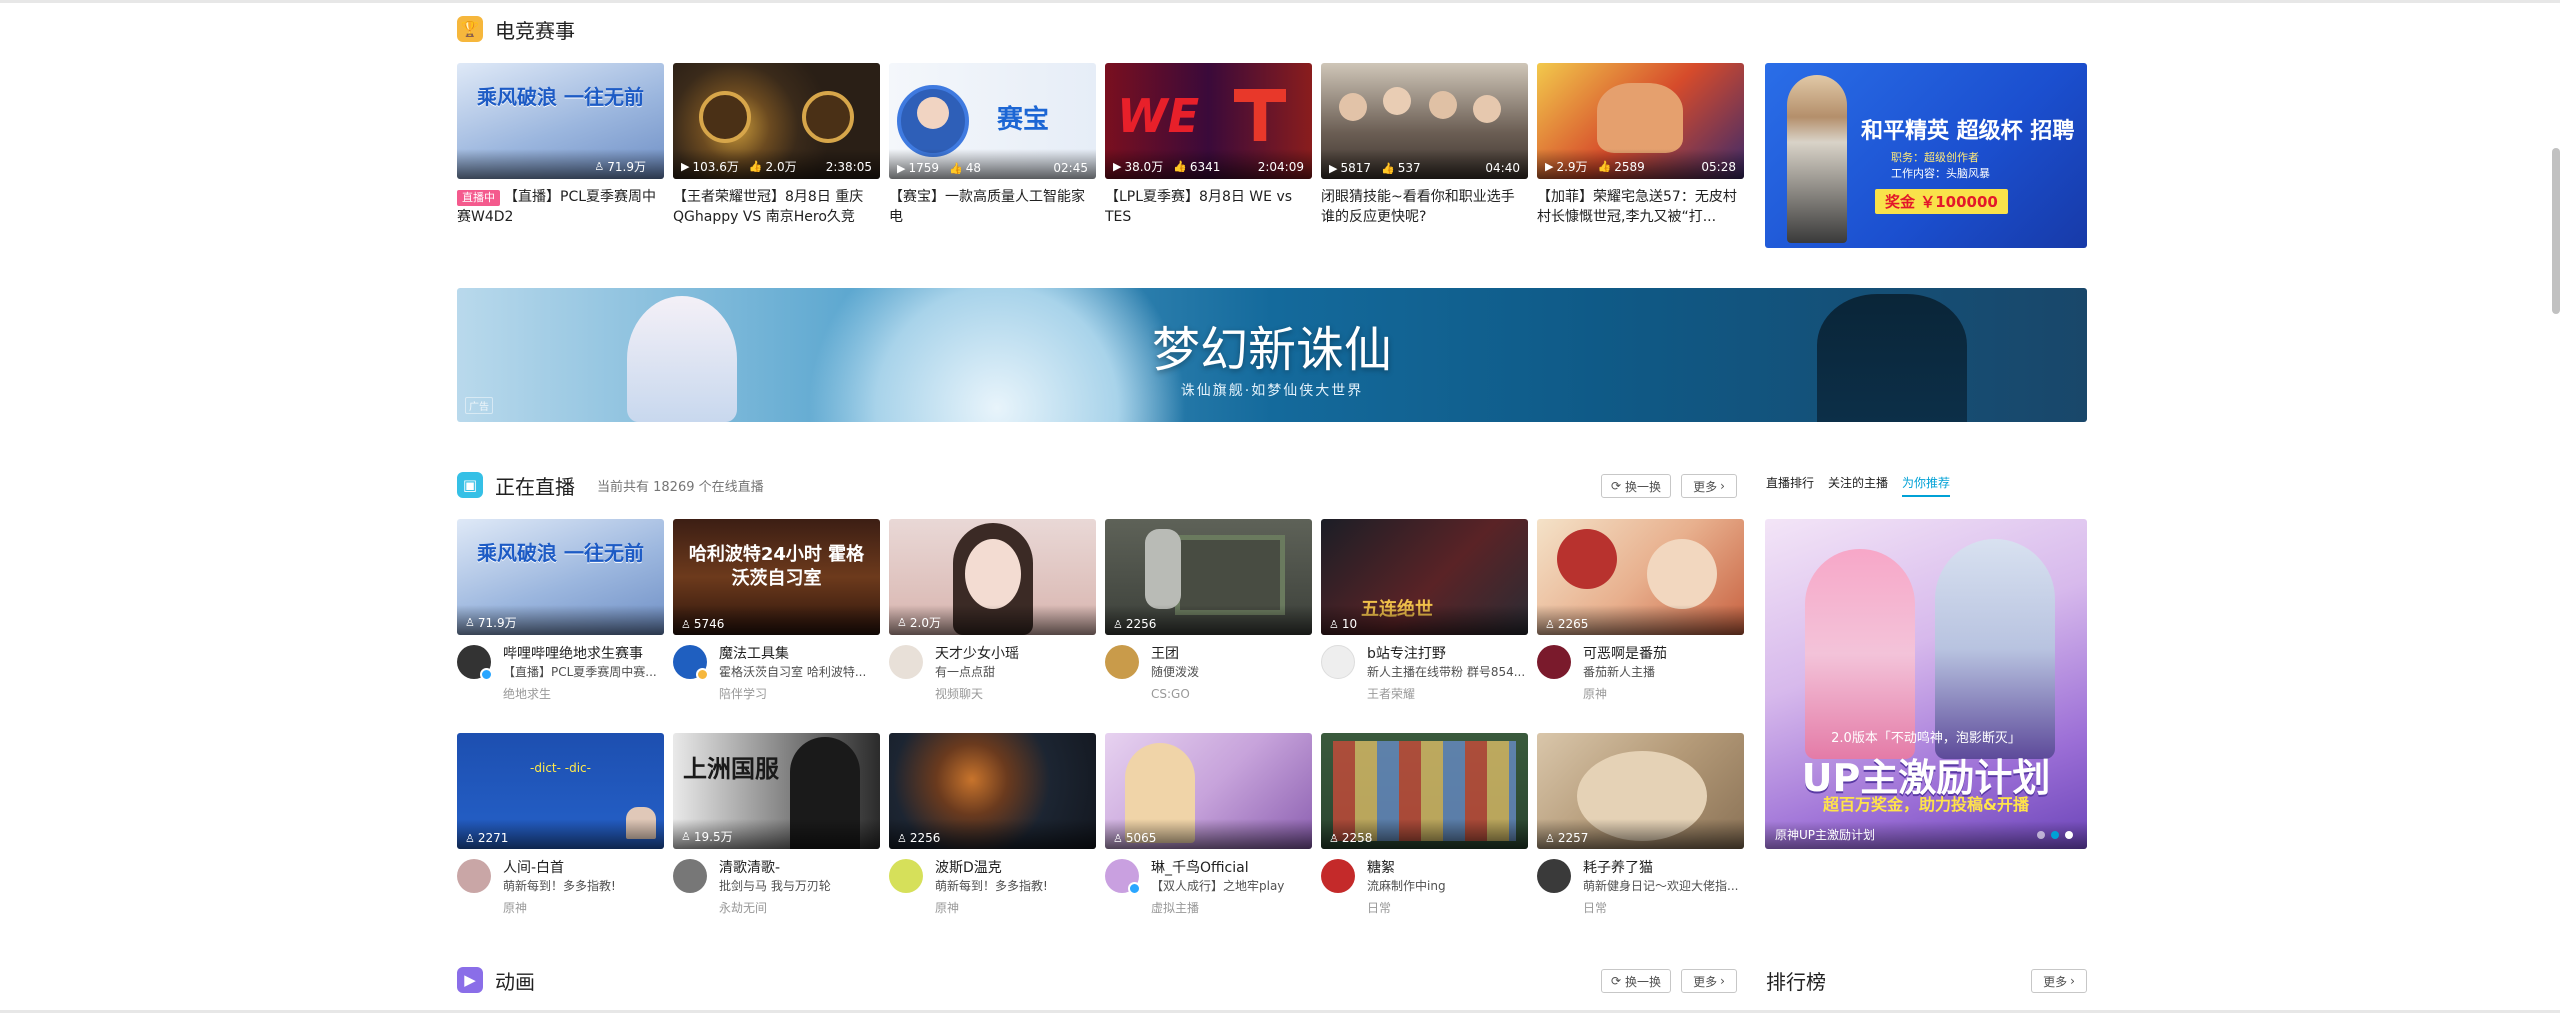 This screenshot has height=1013, width=2560. I want to click on live-card: -dict- -dic- ♙ 2271 人间-白首 萌新每到！多多指教! 原神, so click(560, 825).